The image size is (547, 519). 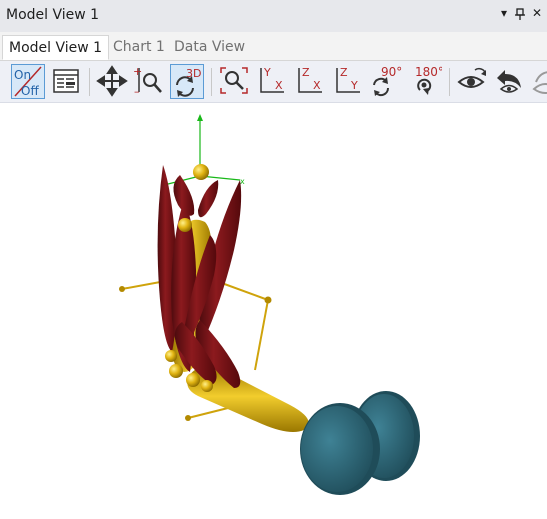 I want to click on zoom-fit-icon, so click(x=234, y=80).